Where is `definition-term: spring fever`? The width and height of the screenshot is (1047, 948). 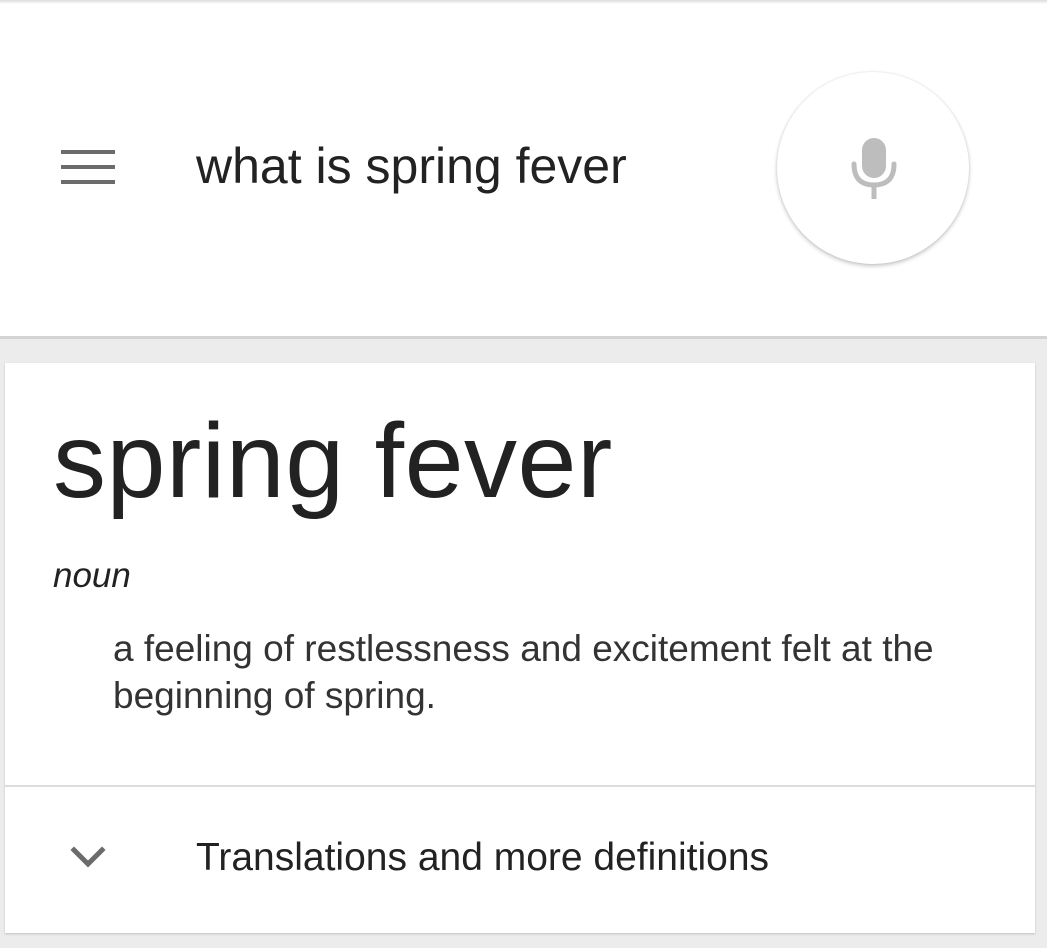
definition-term: spring fever is located at coordinates (333, 461).